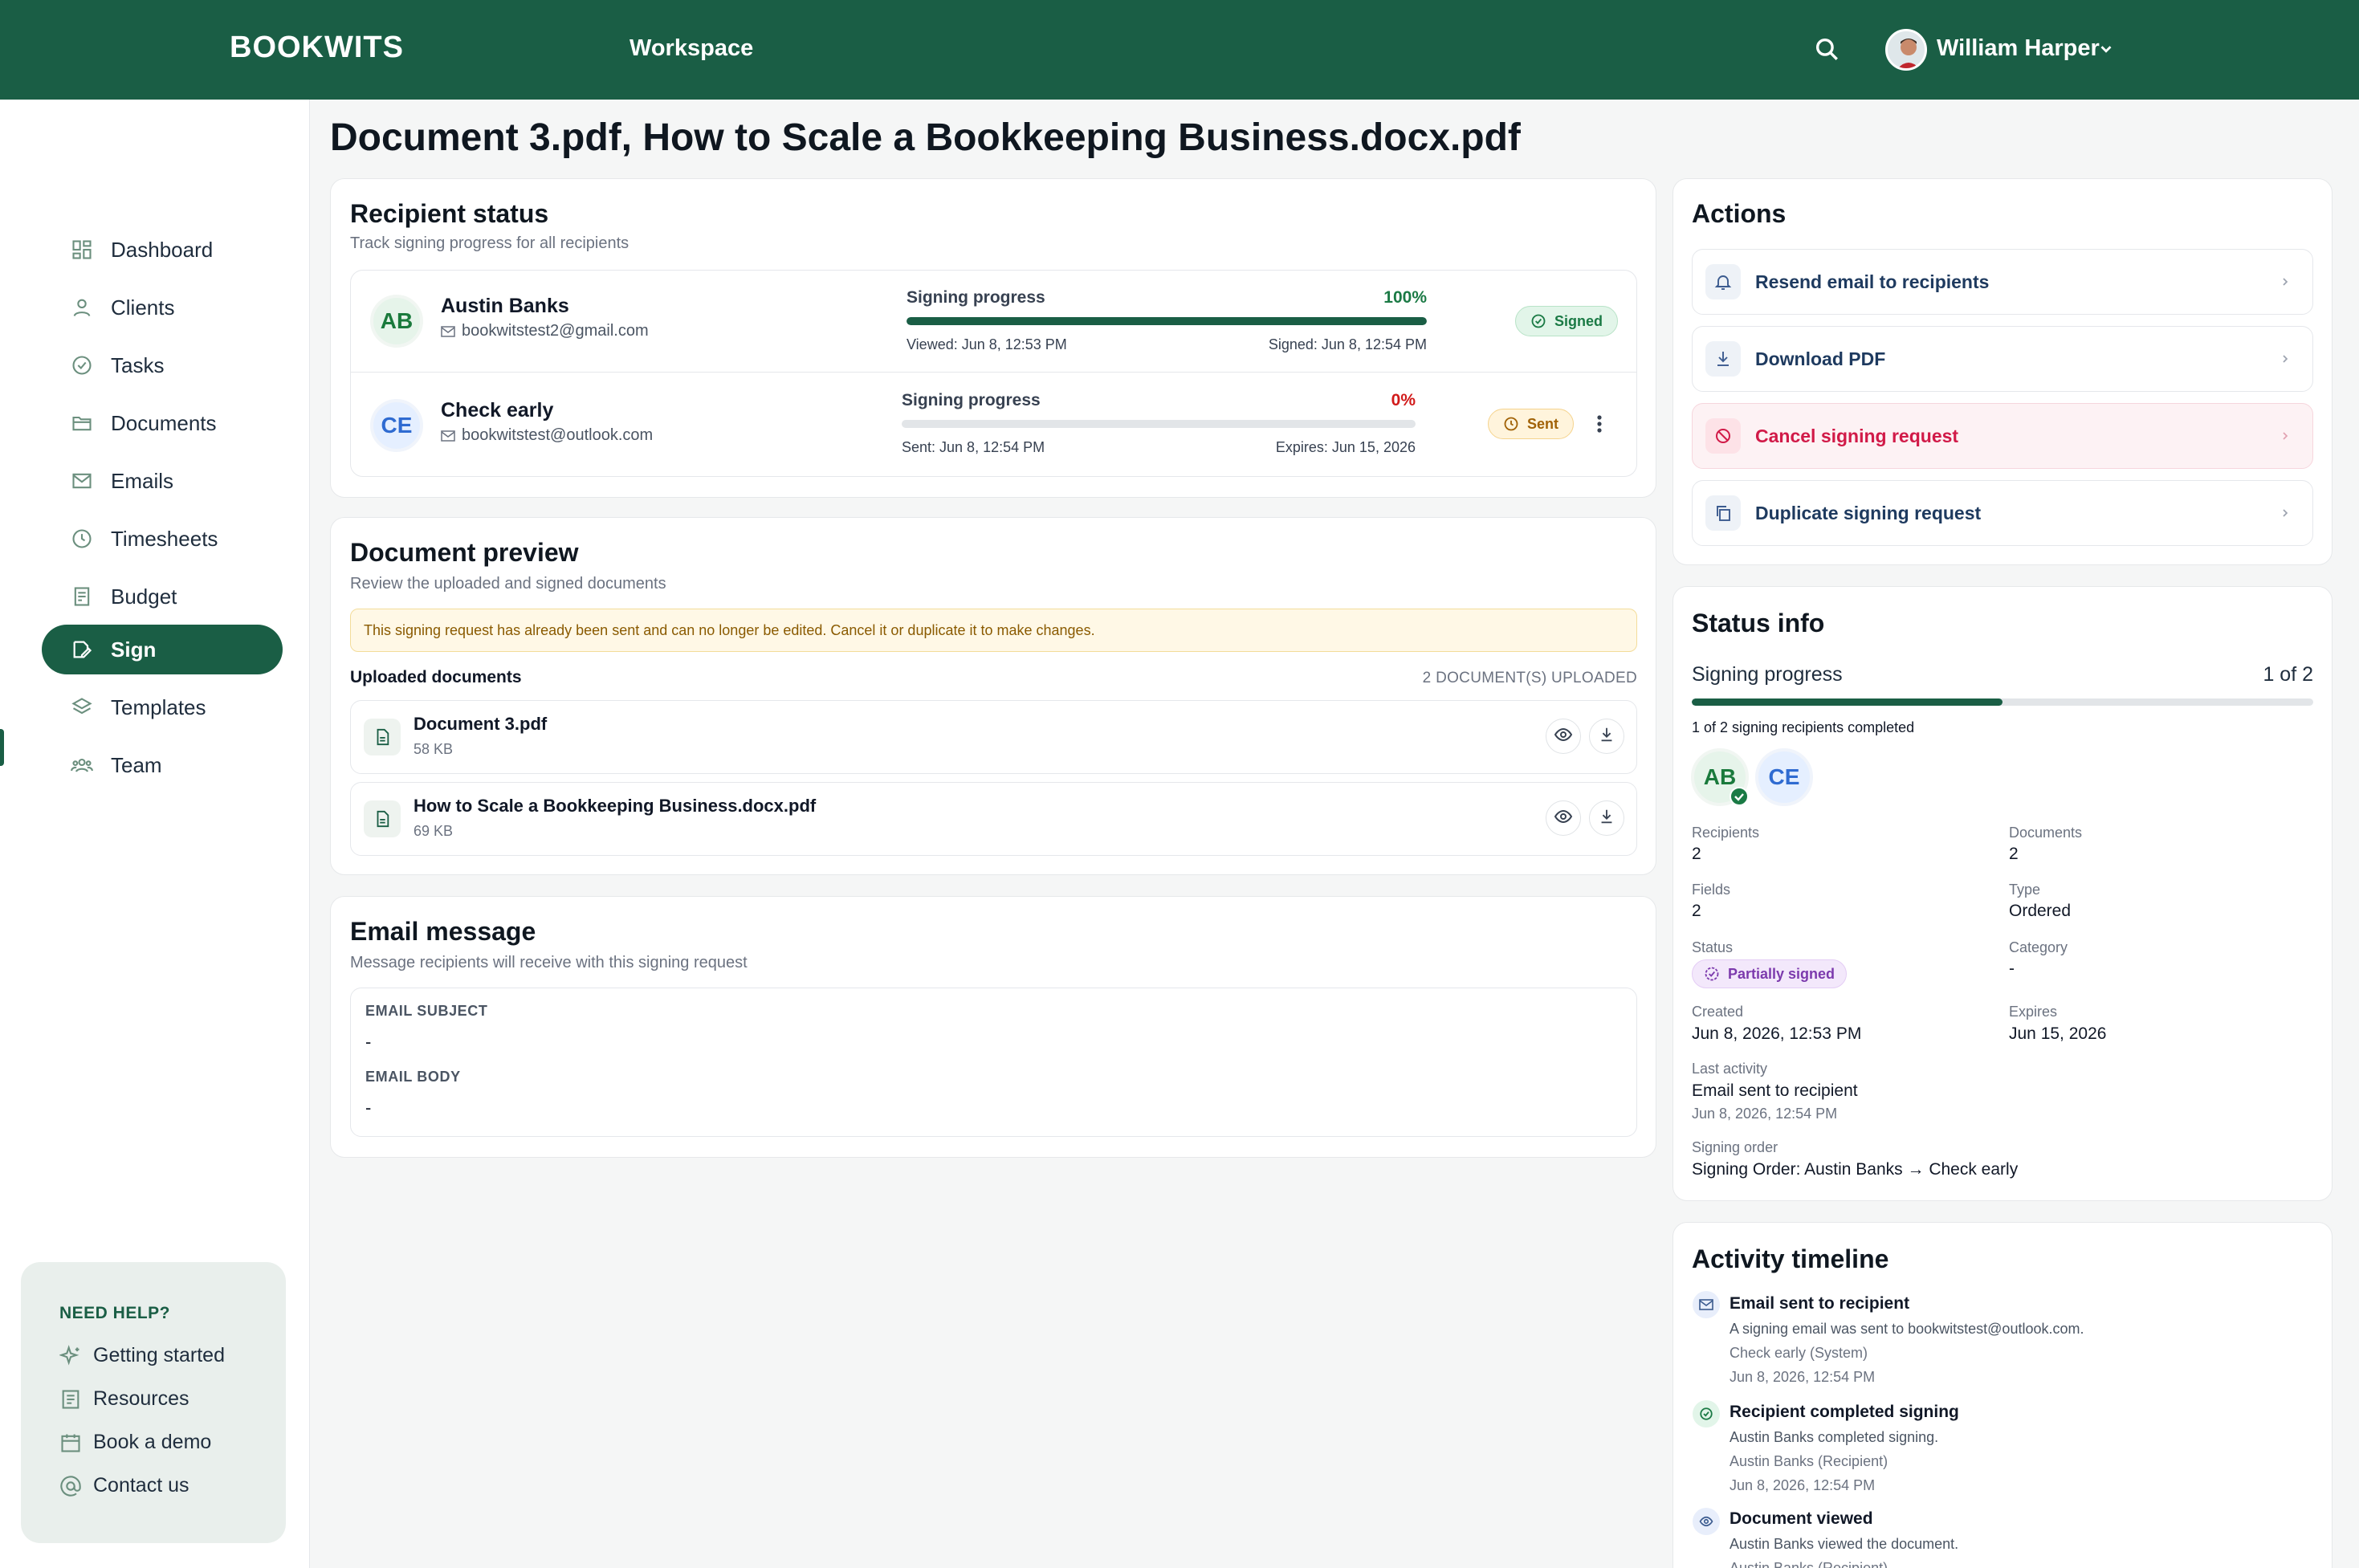 The image size is (2359, 1568). I want to click on help-resources: Resources, so click(124, 1399).